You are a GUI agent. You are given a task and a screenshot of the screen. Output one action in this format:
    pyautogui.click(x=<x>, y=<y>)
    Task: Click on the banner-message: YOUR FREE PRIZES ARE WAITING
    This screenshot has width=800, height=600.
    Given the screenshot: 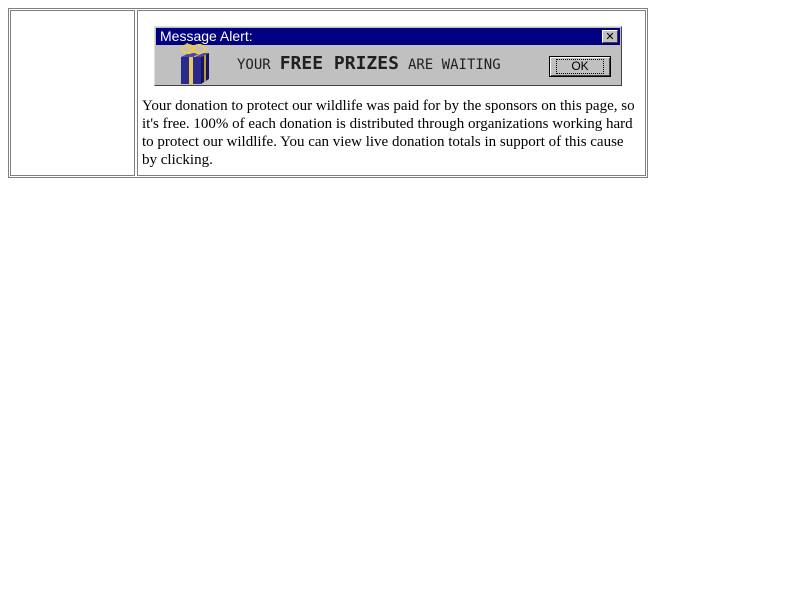 What is the action you would take?
    pyautogui.click(x=369, y=65)
    